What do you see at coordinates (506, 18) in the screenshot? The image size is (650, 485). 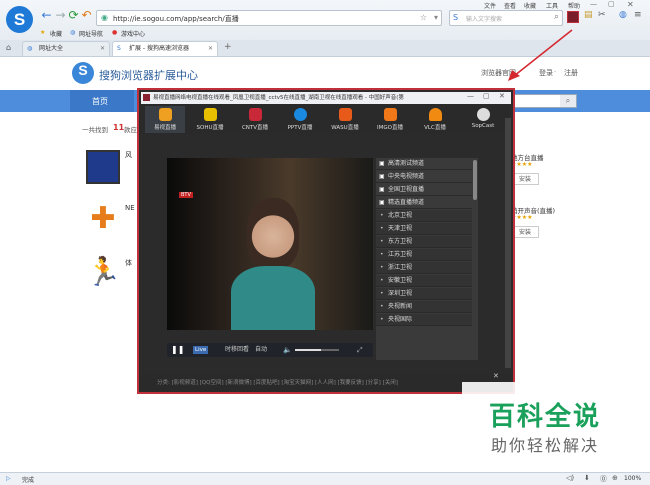 I see `search-box: S 输入文字搜索 ⌕` at bounding box center [506, 18].